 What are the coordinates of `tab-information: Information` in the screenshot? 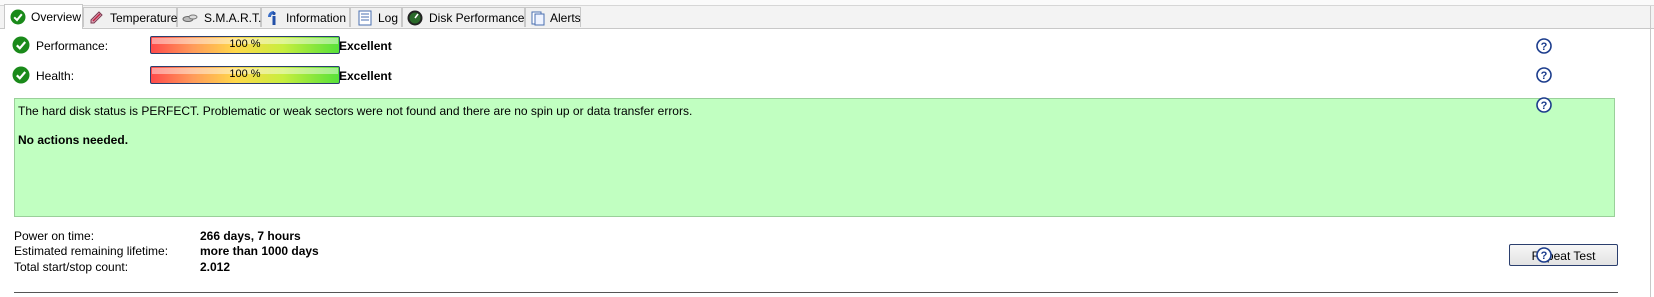 It's located at (305, 17).